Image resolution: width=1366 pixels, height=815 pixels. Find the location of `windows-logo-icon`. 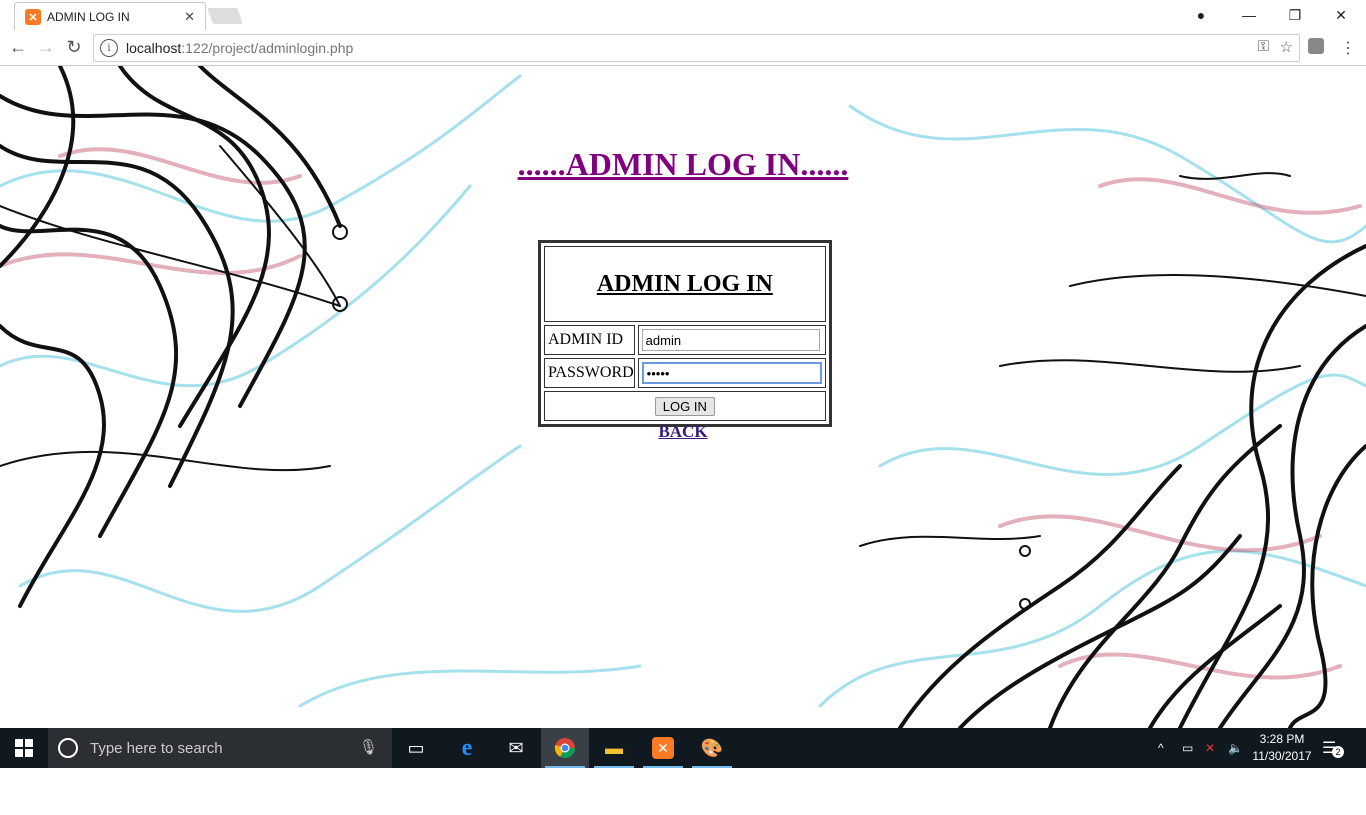

windows-logo-icon is located at coordinates (24, 748).